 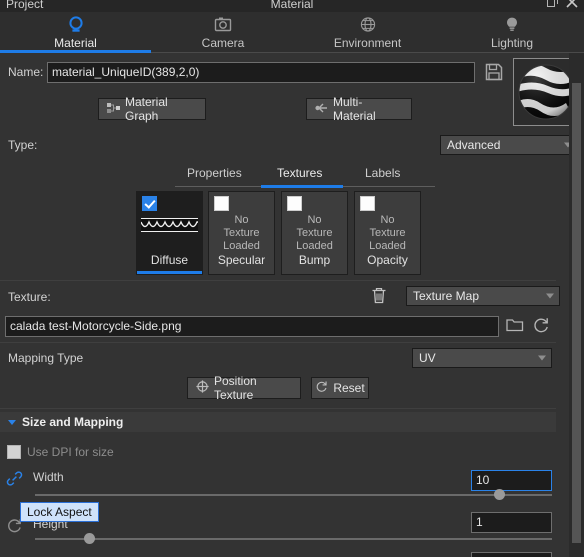 I want to click on tab-camera: Camera, so click(x=223, y=32).